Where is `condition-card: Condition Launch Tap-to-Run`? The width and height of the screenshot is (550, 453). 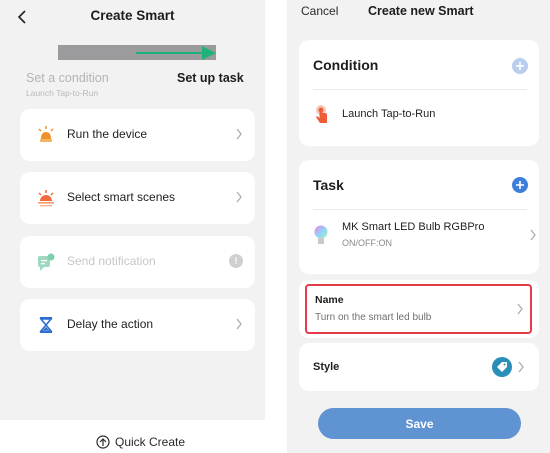 condition-card: Condition Launch Tap-to-Run is located at coordinates (419, 93).